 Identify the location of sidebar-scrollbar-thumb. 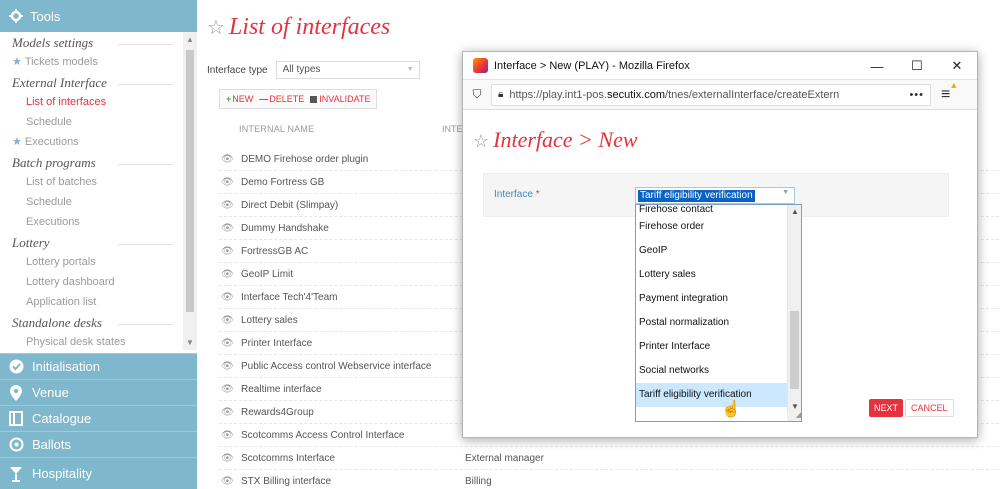
(190, 181).